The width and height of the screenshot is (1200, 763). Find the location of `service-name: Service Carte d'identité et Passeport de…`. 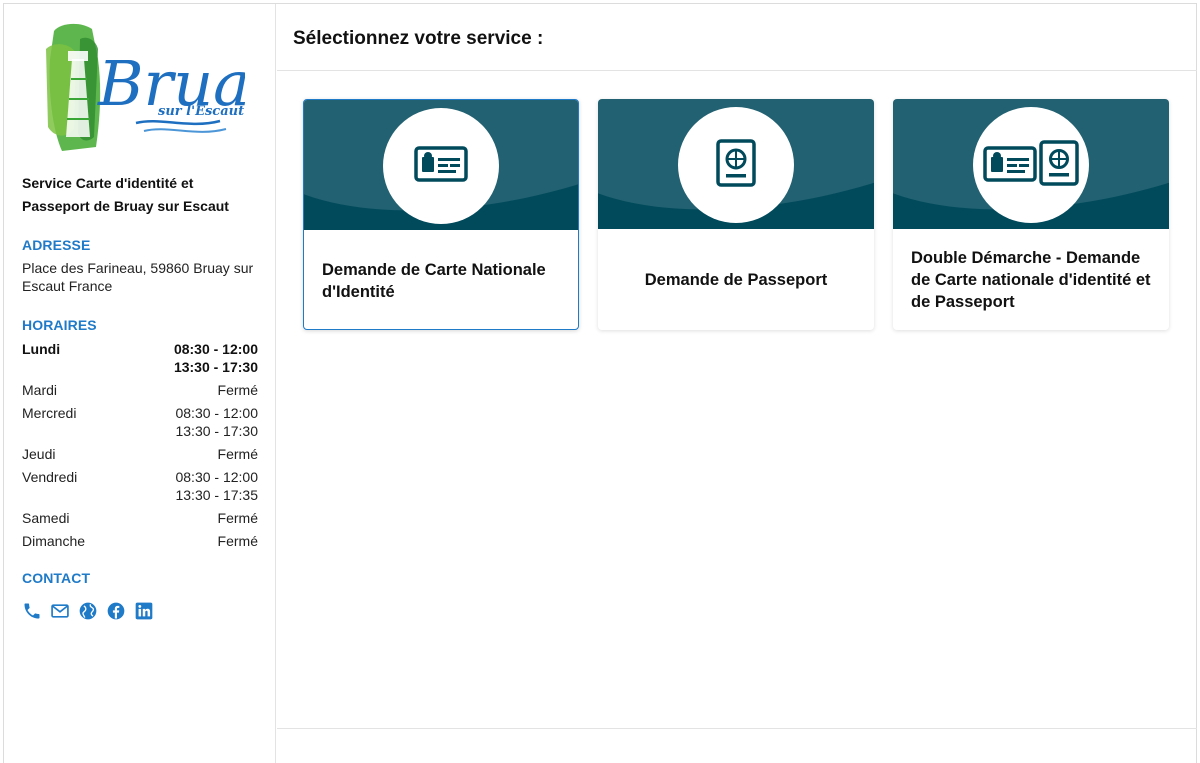

service-name: Service Carte d'identité et Passeport de… is located at coordinates (125, 194).